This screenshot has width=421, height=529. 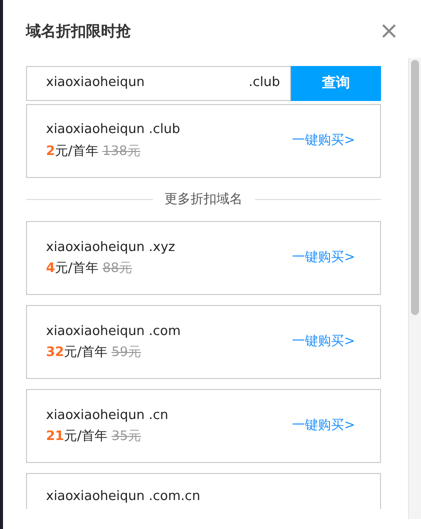 I want to click on search-button: 查询, so click(x=336, y=83).